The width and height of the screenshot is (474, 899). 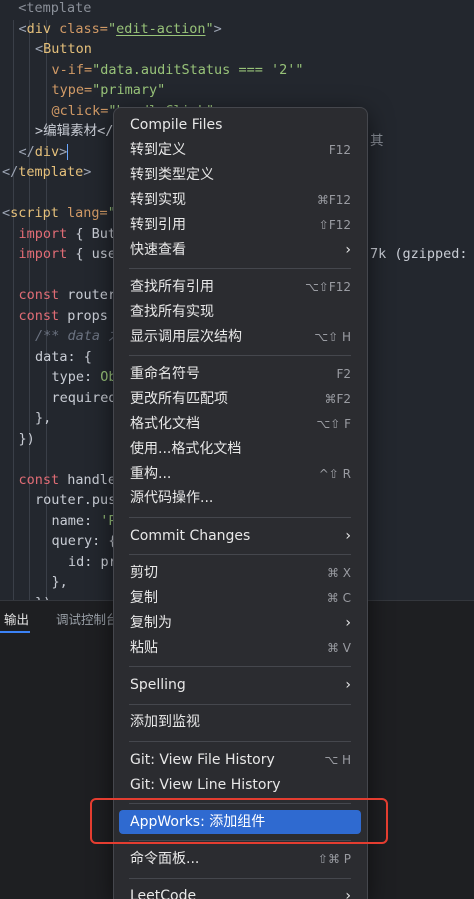 What do you see at coordinates (144, 647) in the screenshot?
I see `menu-item-label: 粘贴` at bounding box center [144, 647].